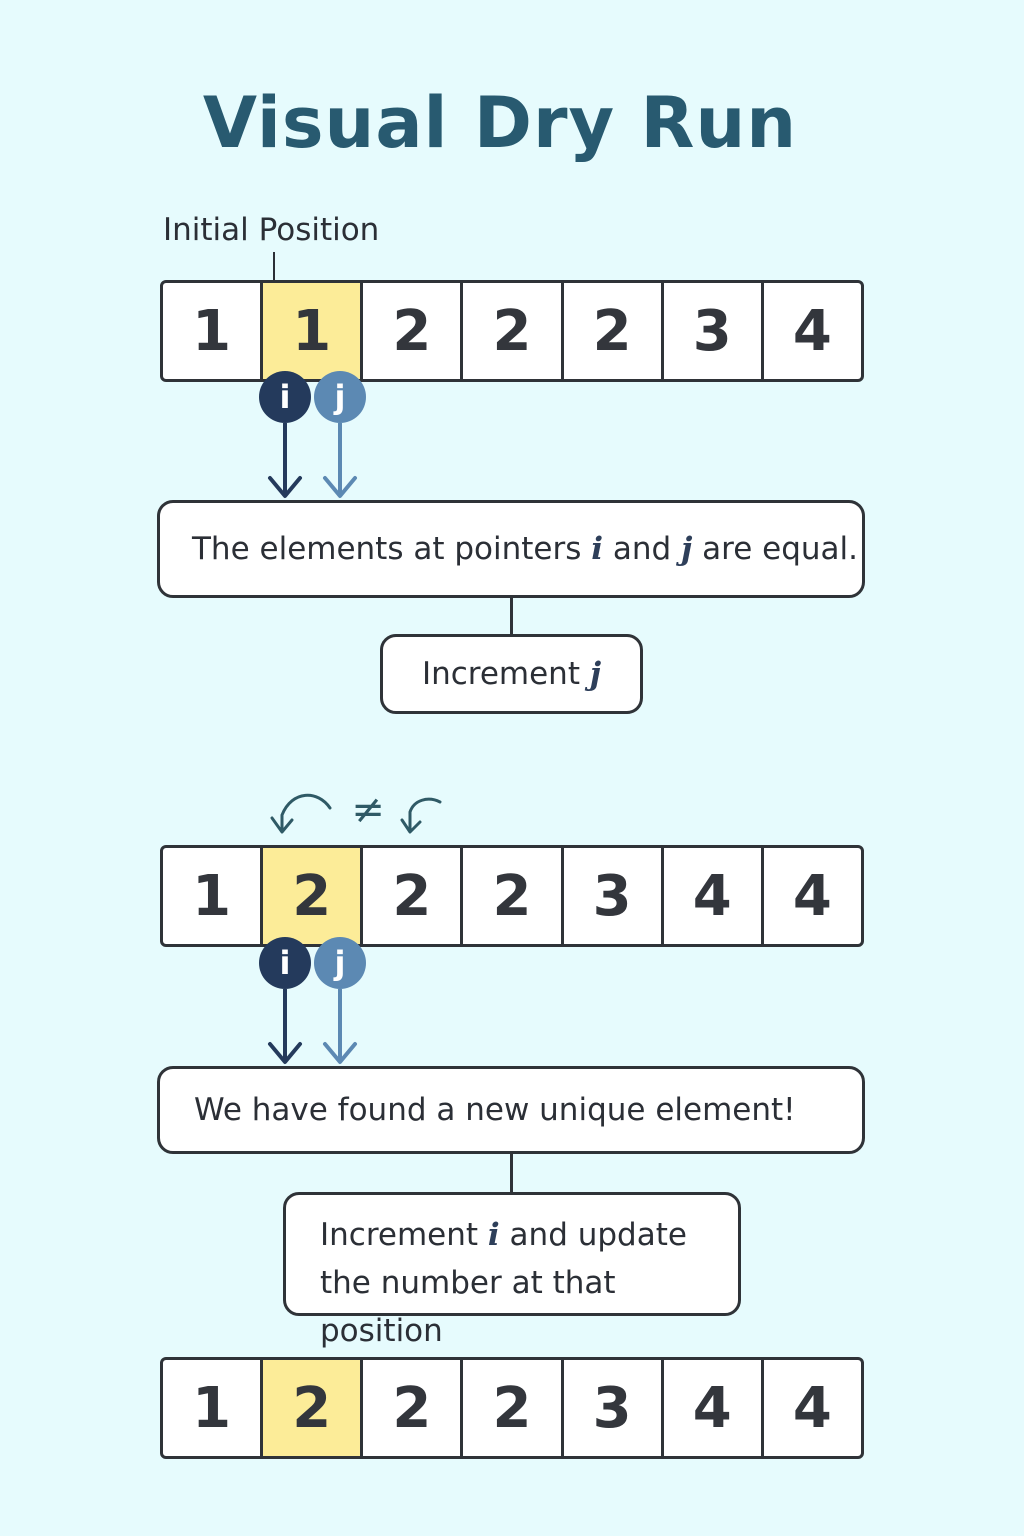 The height and width of the screenshot is (1536, 1024). I want to click on not-equal-symbol: ≠, so click(368, 810).